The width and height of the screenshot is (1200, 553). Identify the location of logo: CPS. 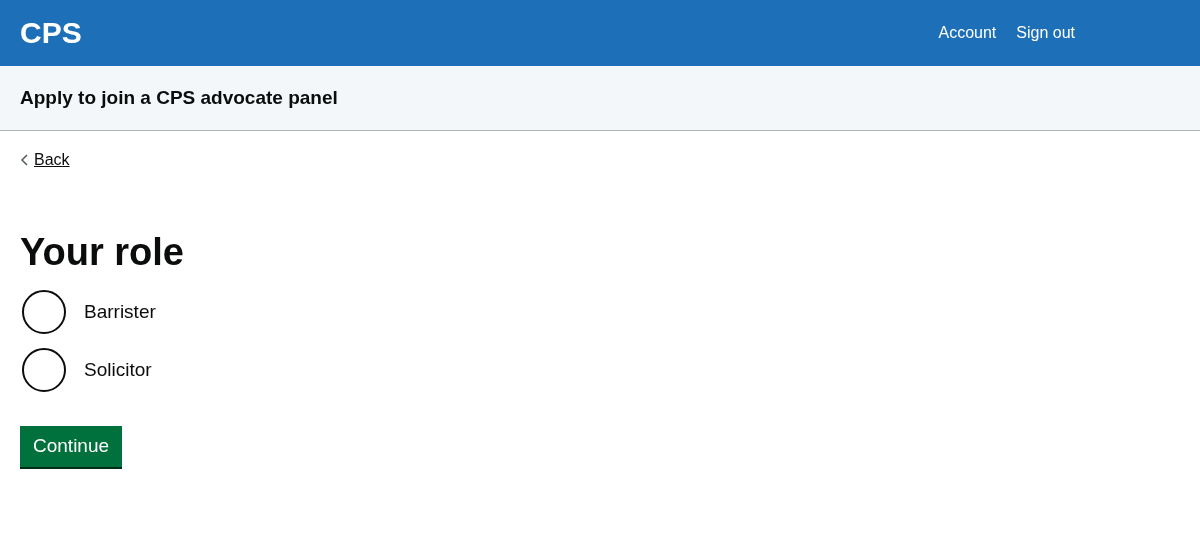
(51, 33).